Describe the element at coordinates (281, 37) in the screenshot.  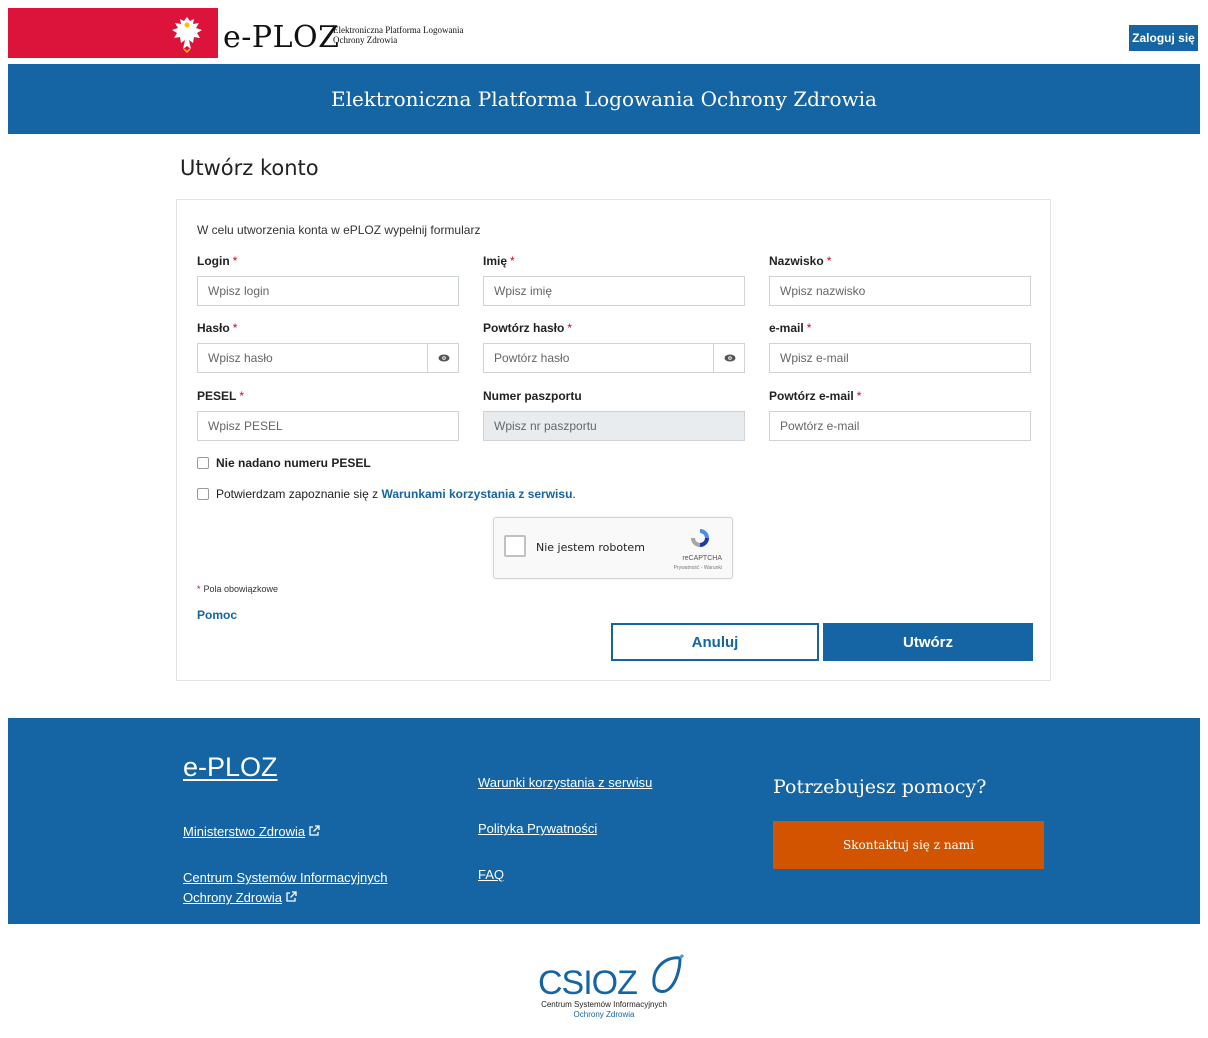
I see `header-brand: e-PLOZ` at that location.